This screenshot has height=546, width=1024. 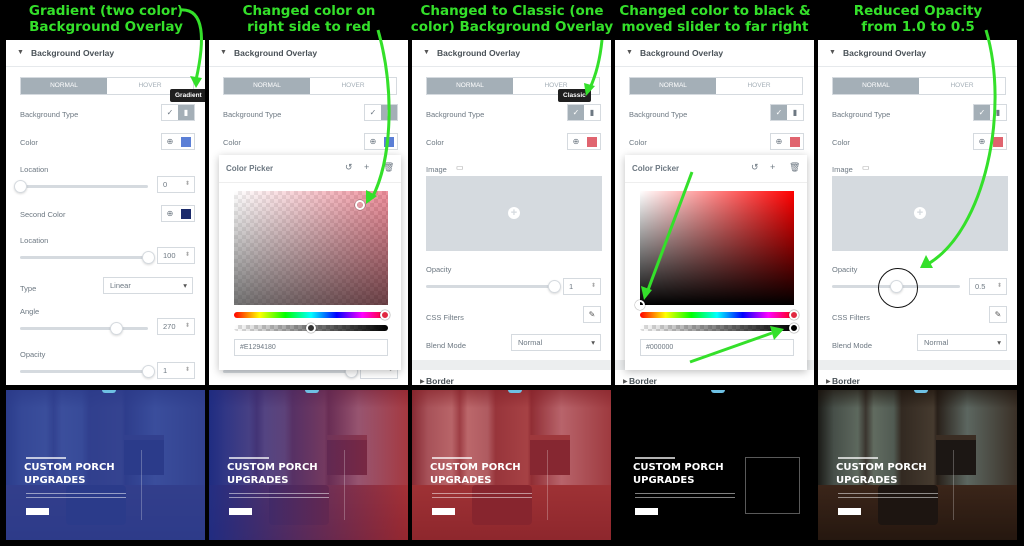 What do you see at coordinates (249, 458) in the screenshot?
I see `hero-kicker-text` at bounding box center [249, 458].